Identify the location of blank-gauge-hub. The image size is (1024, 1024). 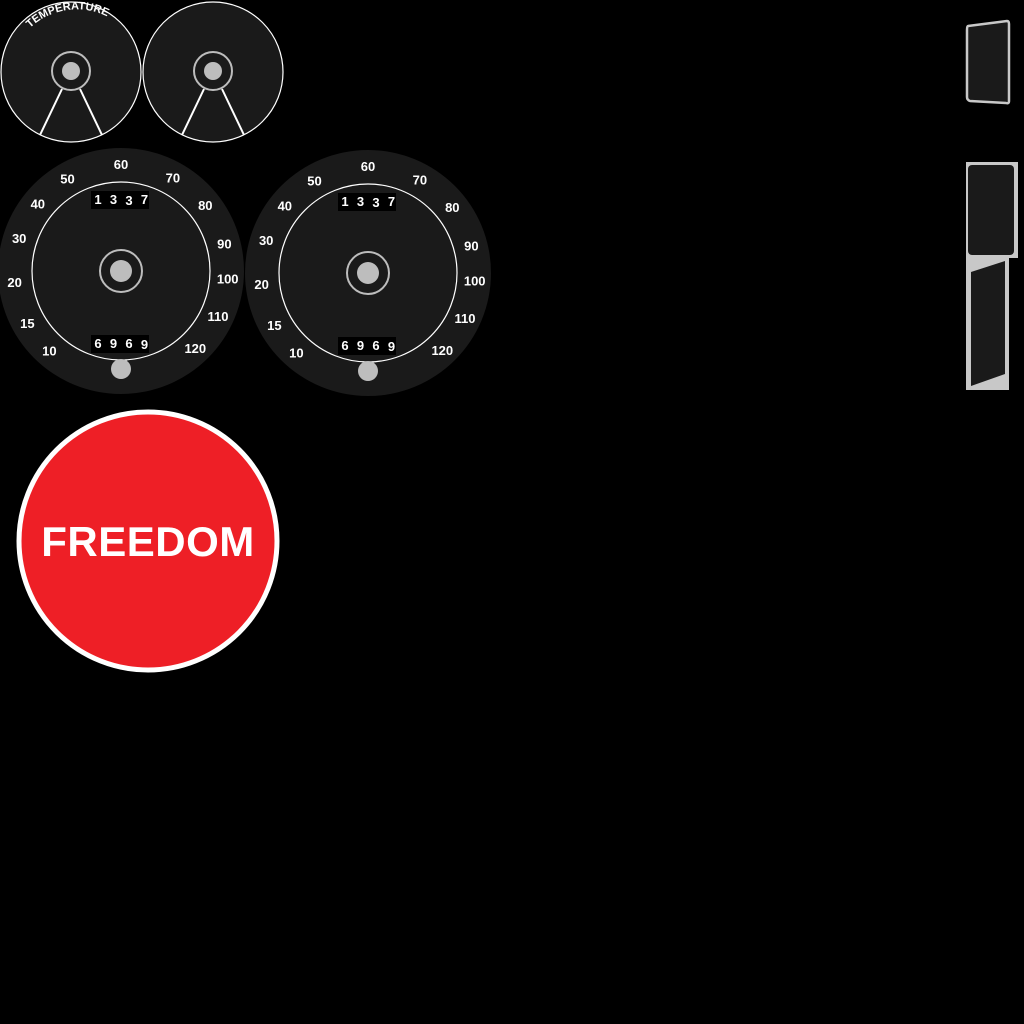
(213, 71).